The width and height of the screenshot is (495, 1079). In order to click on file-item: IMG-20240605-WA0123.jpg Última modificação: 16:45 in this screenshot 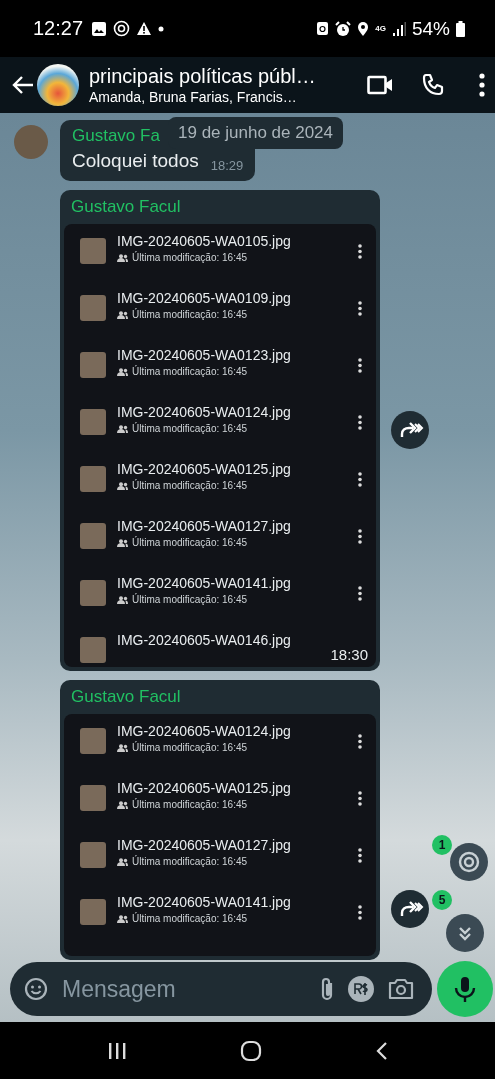, I will do `click(220, 374)`.